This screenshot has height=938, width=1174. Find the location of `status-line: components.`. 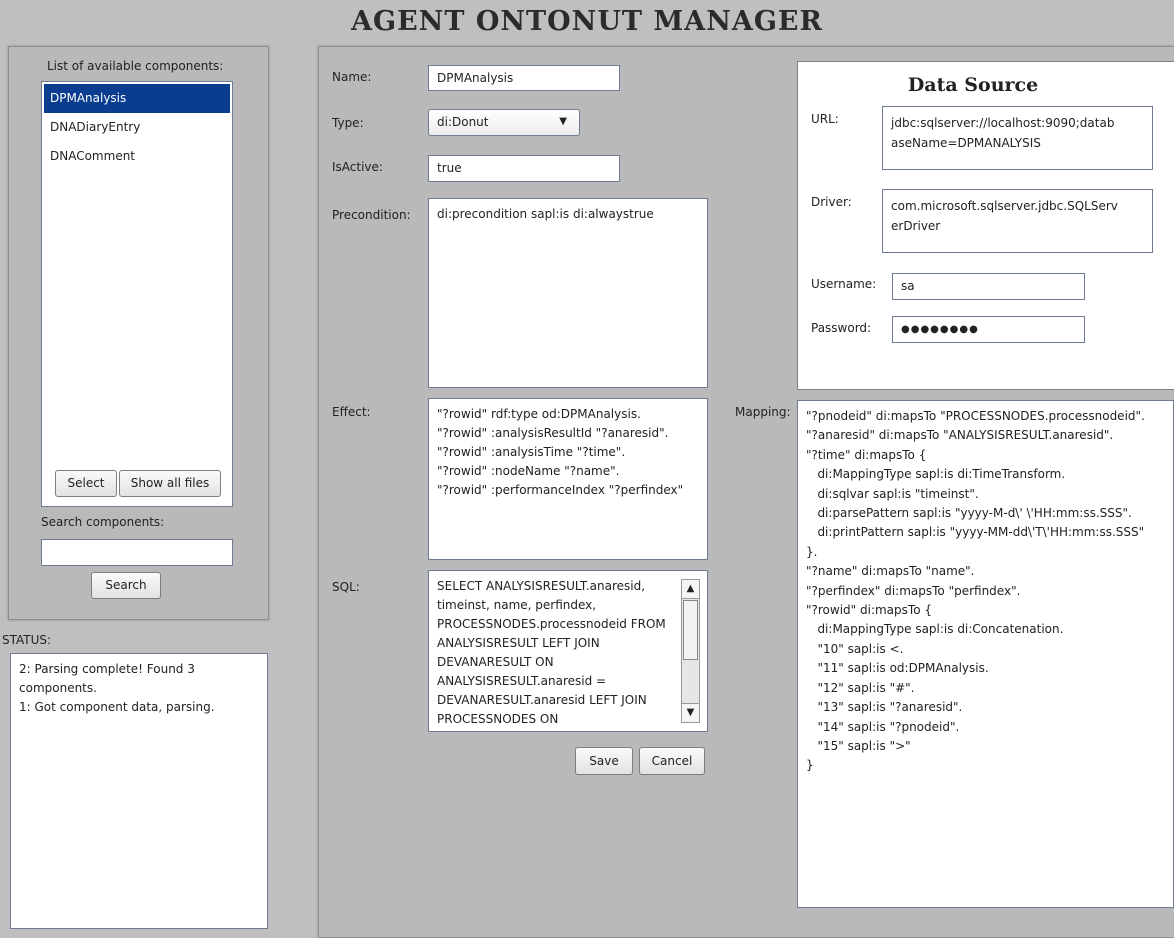

status-line: components. is located at coordinates (58, 688).